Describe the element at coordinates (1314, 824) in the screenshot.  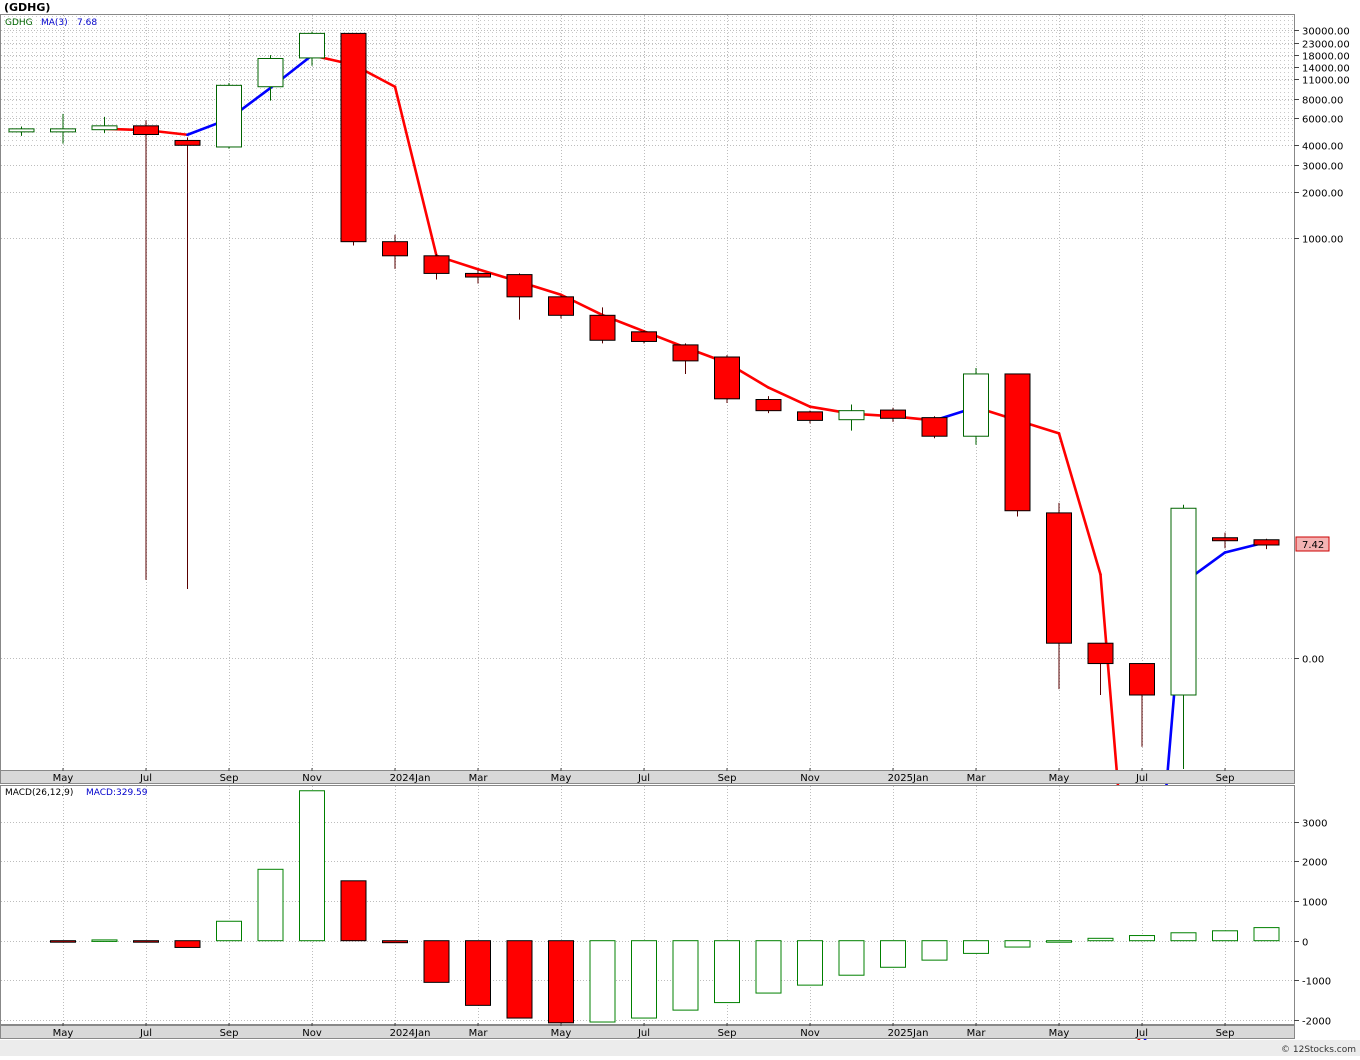
I see `macd-y-tick-label: 3000` at that location.